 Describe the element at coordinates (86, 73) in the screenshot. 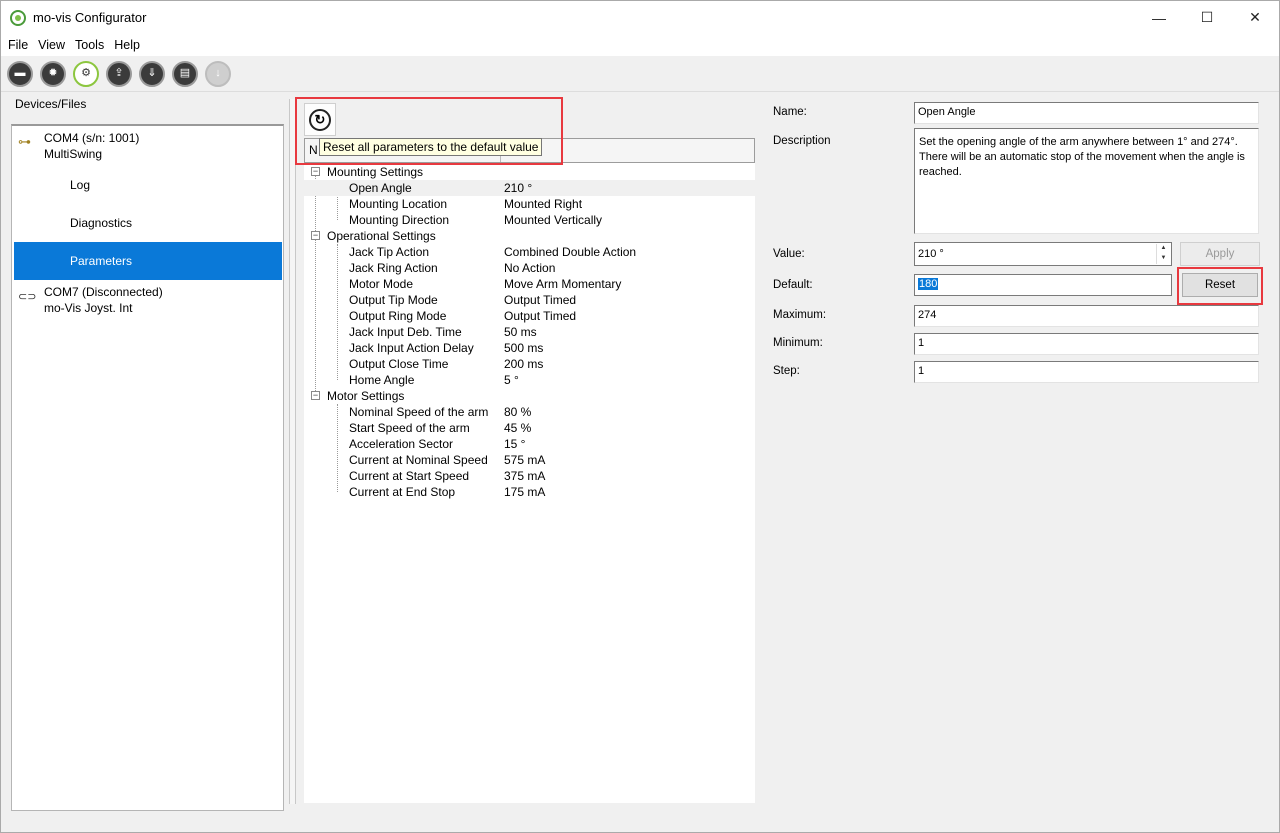

I see `gears-icon: ⚙` at that location.